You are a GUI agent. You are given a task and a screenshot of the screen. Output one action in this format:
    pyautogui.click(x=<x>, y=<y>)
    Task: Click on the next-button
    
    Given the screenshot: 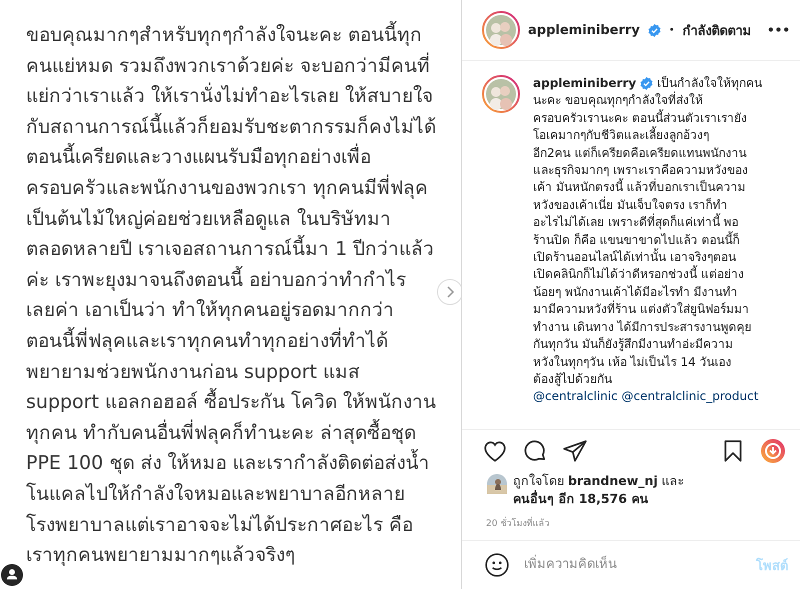 What is the action you would take?
    pyautogui.click(x=449, y=292)
    